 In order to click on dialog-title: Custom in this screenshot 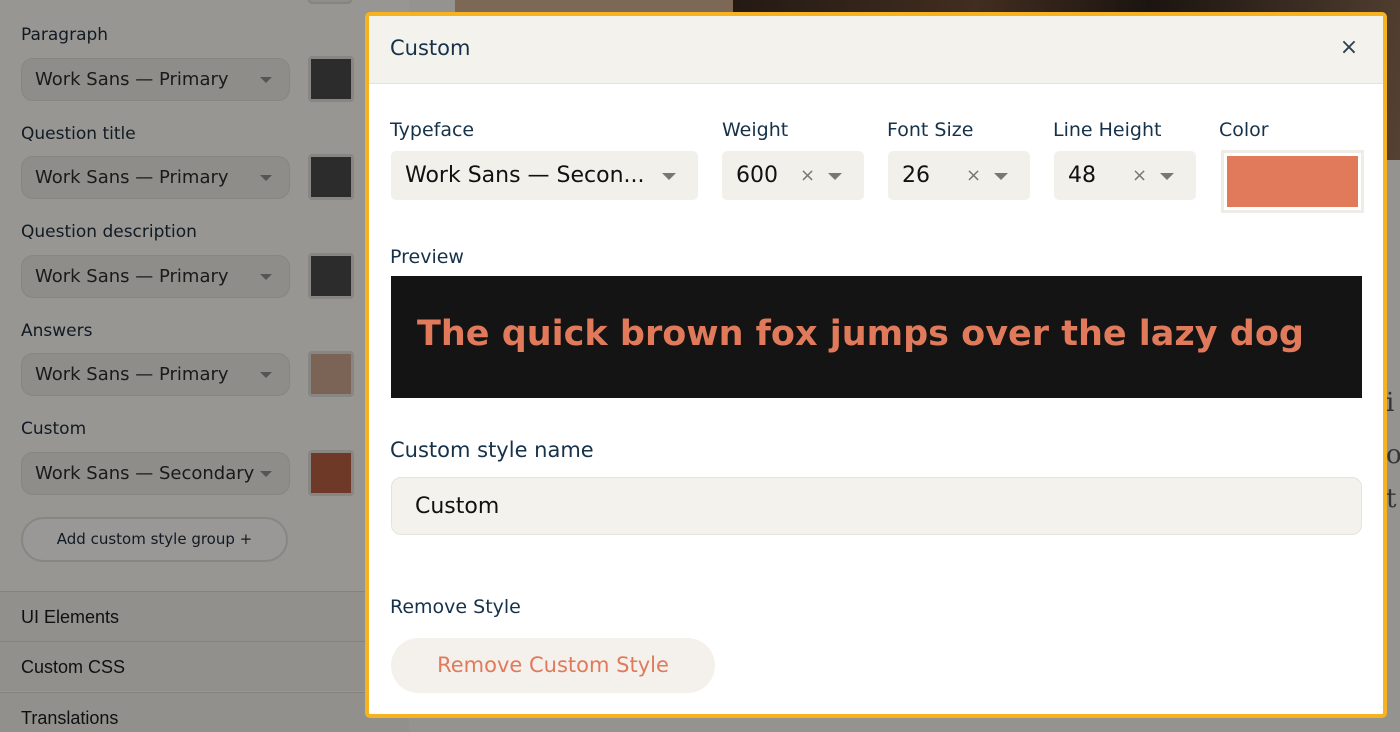, I will do `click(430, 48)`.